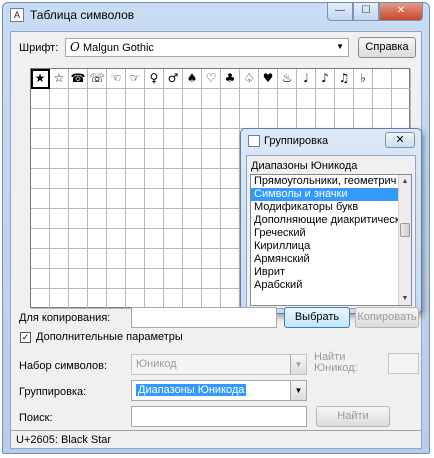 Image resolution: width=434 pixels, height=458 pixels. I want to click on select-button: Выбрать, so click(317, 317).